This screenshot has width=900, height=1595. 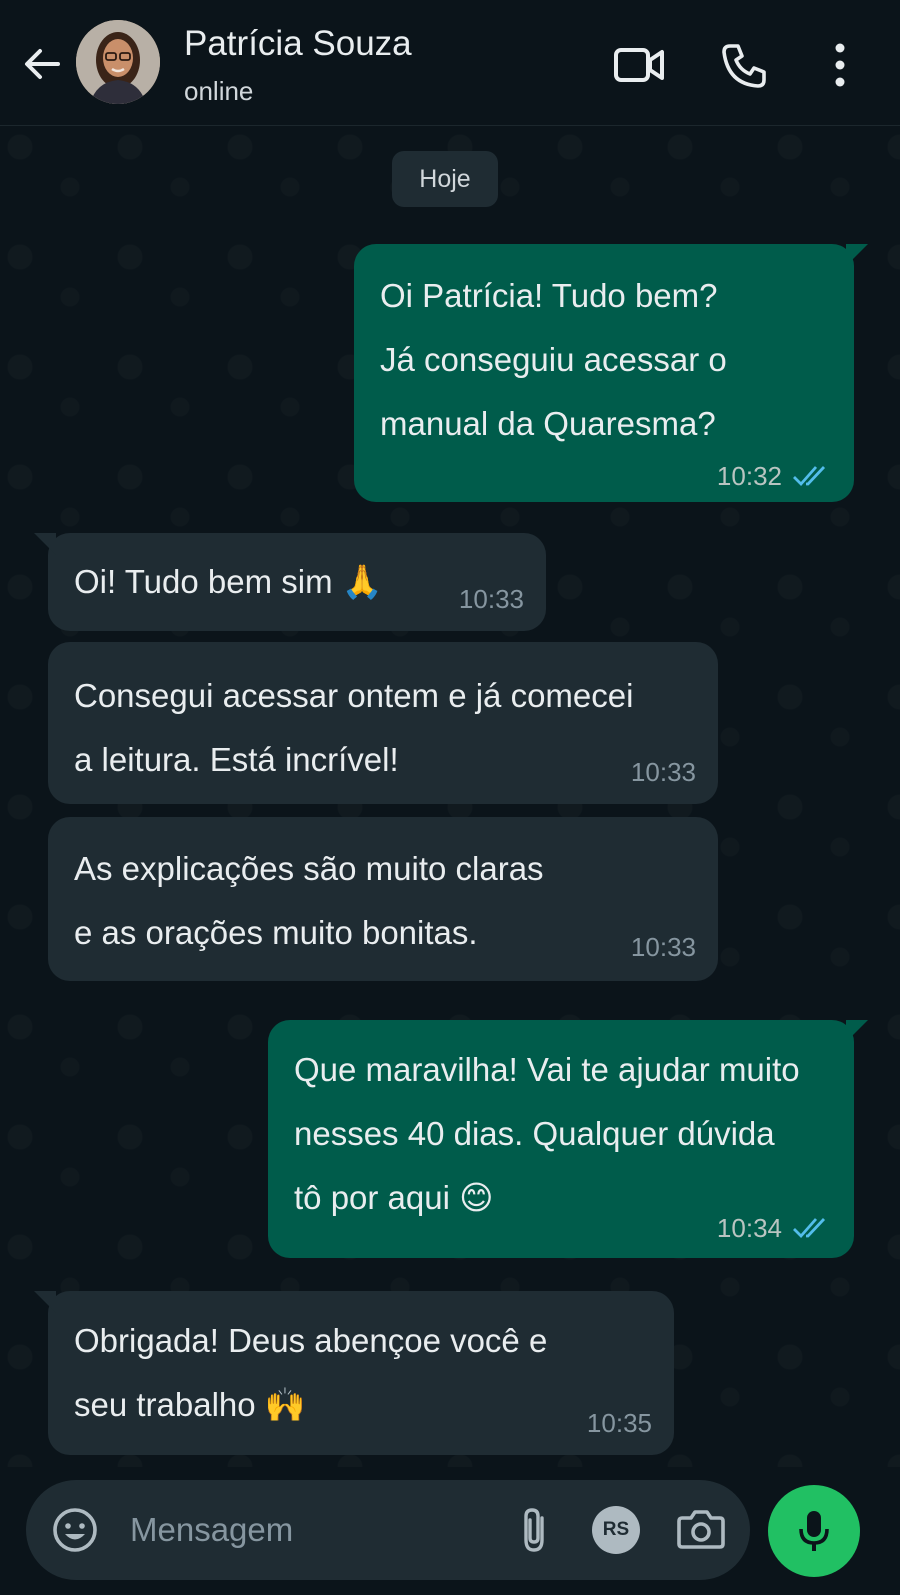 What do you see at coordinates (219, 91) in the screenshot?
I see `contact-status: online` at bounding box center [219, 91].